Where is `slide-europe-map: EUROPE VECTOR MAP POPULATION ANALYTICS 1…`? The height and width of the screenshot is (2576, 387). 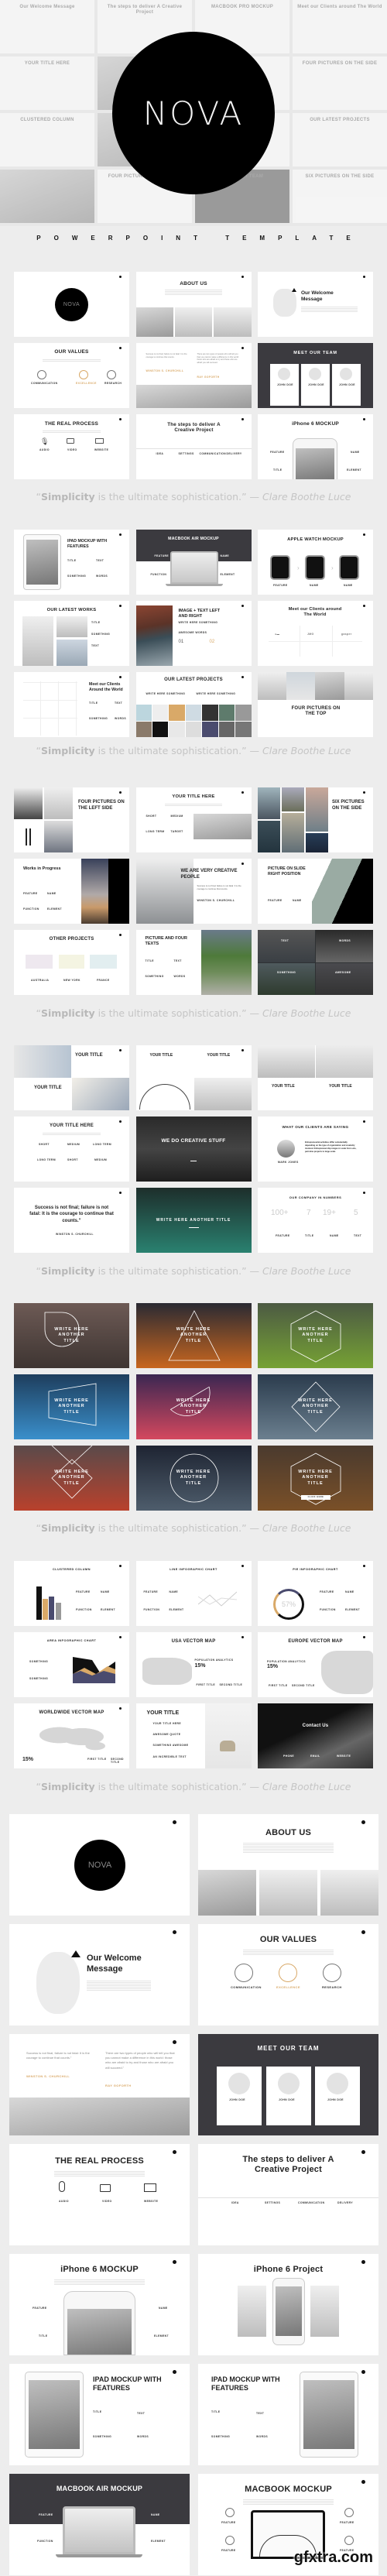 slide-europe-map: EUROPE VECTOR MAP POPULATION ANALYTICS 1… is located at coordinates (315, 1664).